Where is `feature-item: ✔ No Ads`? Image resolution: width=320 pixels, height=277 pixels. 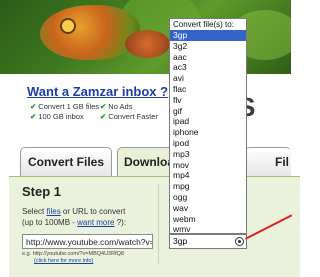 feature-item: ✔ No Ads is located at coordinates (116, 106).